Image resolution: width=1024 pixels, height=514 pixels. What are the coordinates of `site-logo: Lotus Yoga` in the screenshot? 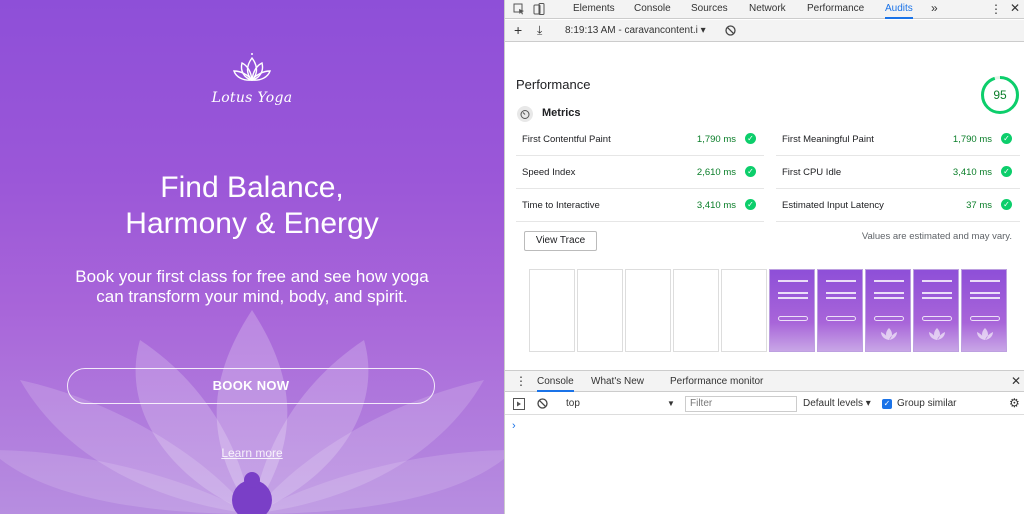 It's located at (252, 79).